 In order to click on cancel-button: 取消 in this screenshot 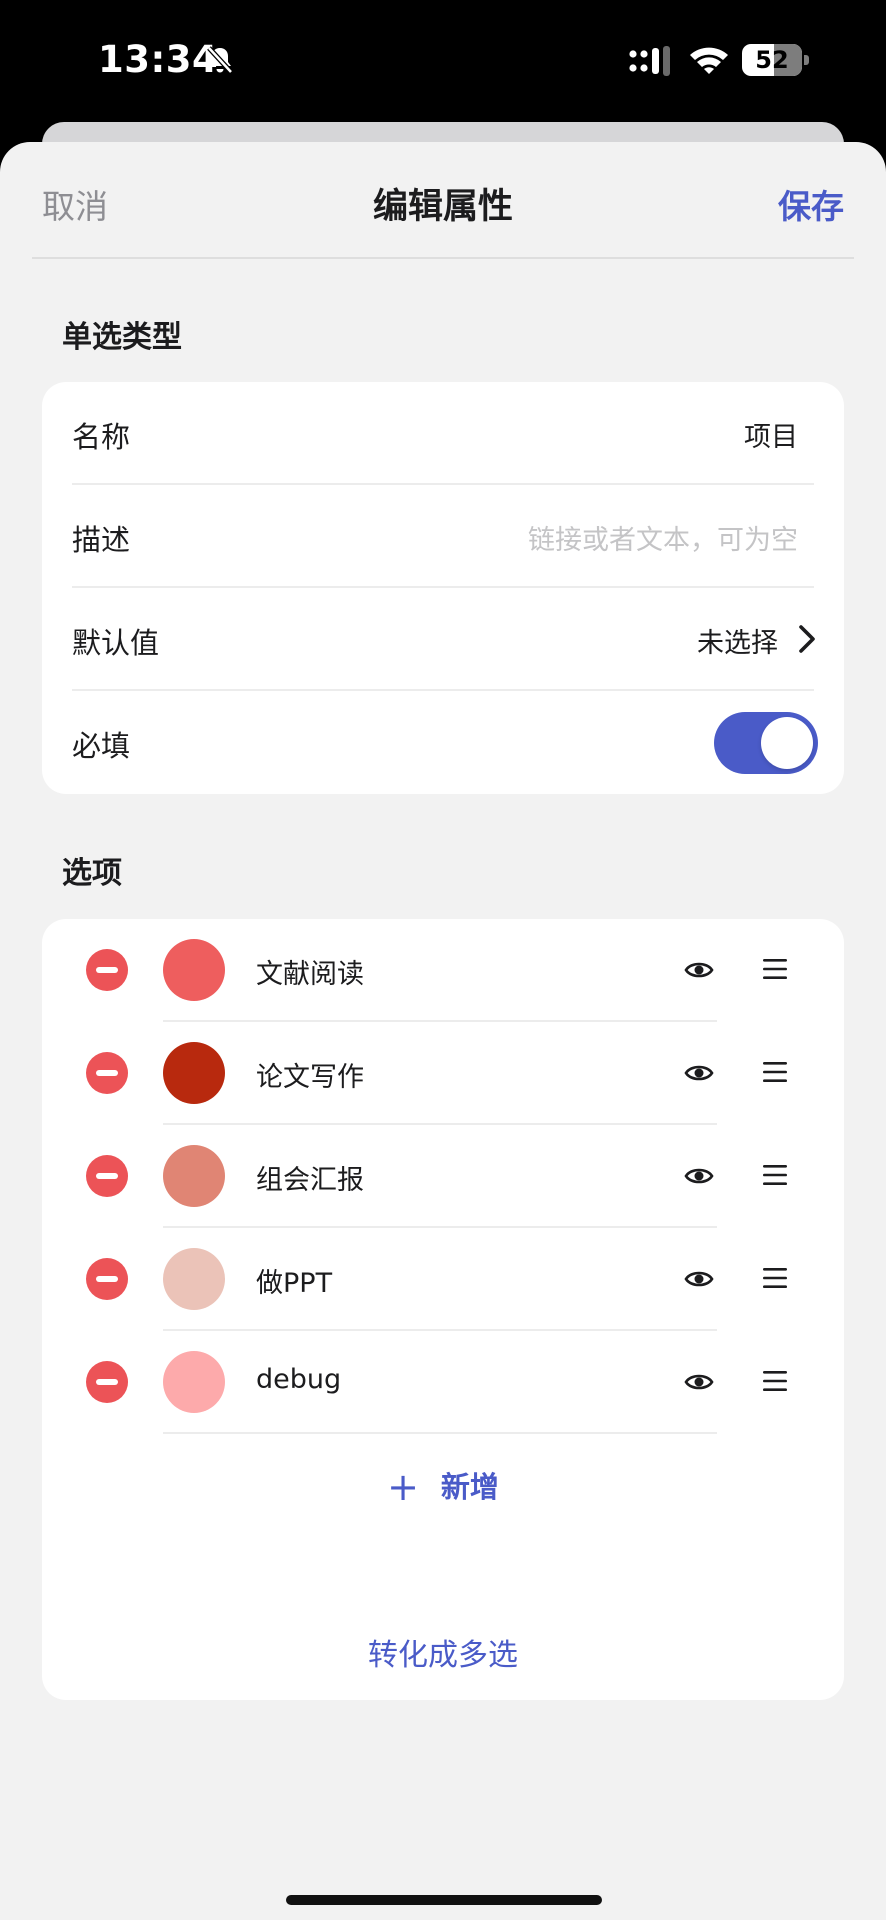, I will do `click(75, 204)`.